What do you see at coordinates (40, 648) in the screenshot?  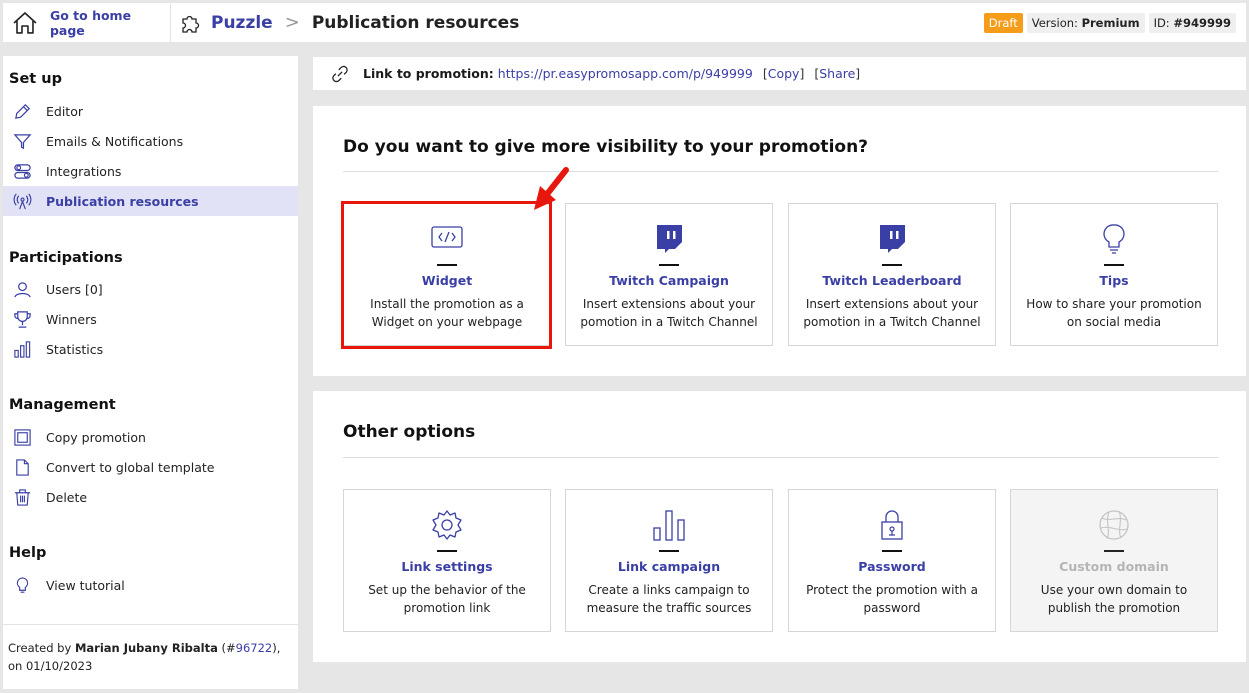 I see `footer-prefix: Created by` at bounding box center [40, 648].